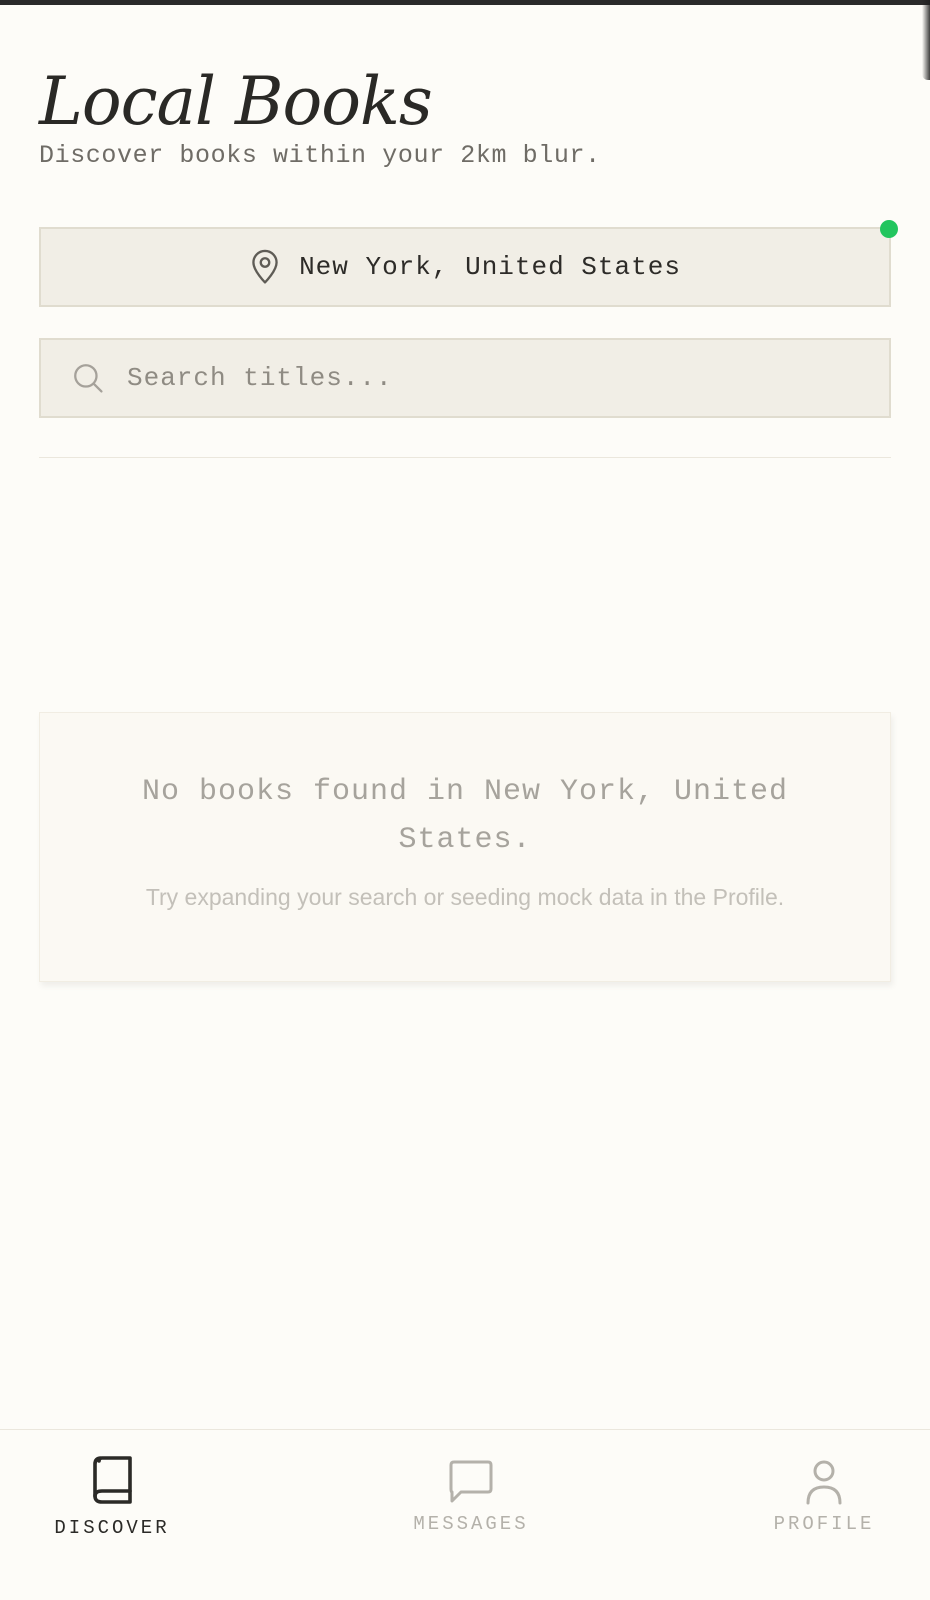 This screenshot has height=1600, width=930. I want to click on top-strip, so click(465, 2).